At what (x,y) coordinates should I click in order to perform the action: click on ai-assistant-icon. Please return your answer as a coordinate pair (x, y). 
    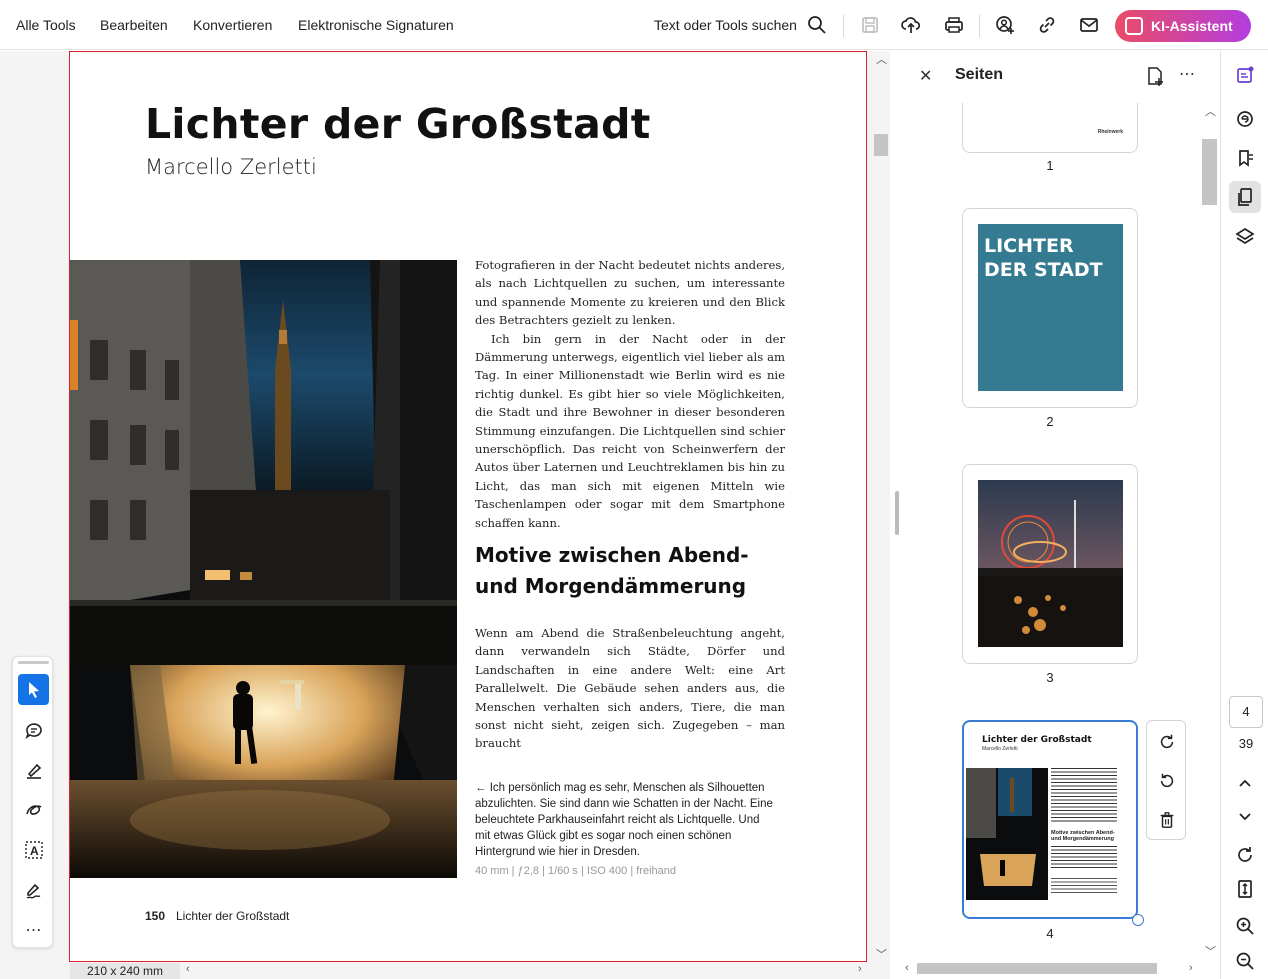
    Looking at the image, I should click on (1134, 26).